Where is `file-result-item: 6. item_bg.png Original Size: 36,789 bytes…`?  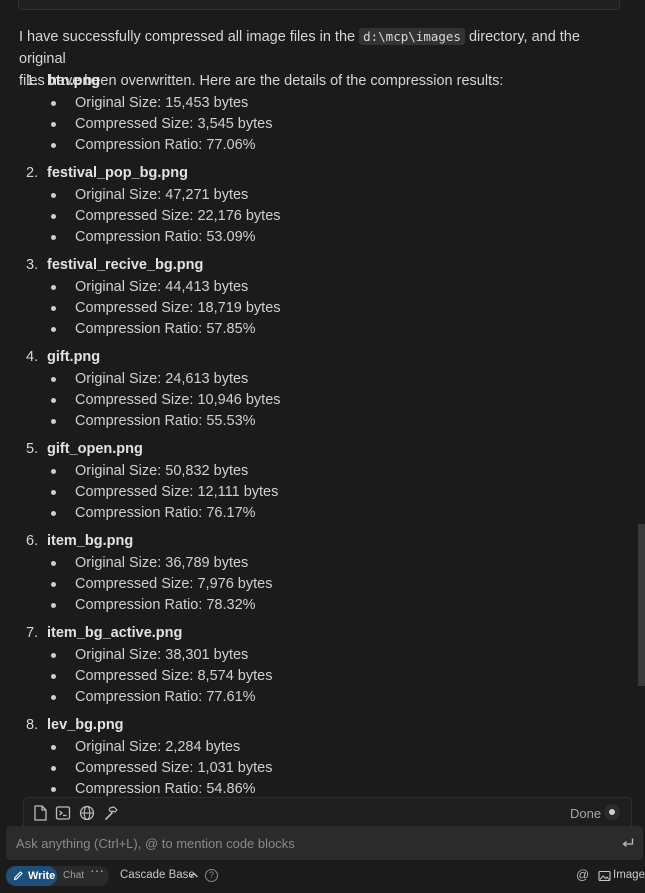 file-result-item: 6. item_bg.png Original Size: 36,789 bytes… is located at coordinates (310, 578).